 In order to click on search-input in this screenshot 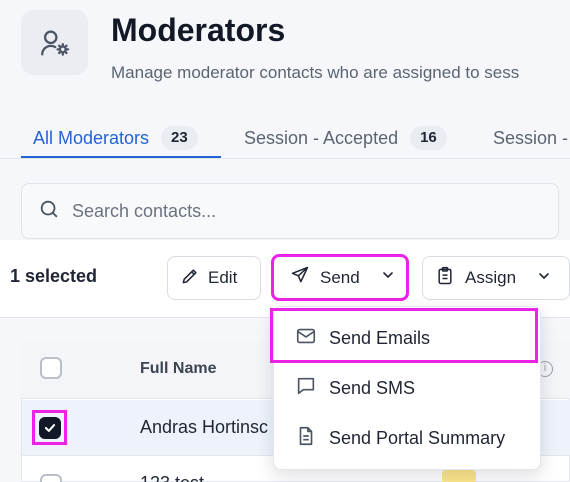, I will do `click(292, 211)`.